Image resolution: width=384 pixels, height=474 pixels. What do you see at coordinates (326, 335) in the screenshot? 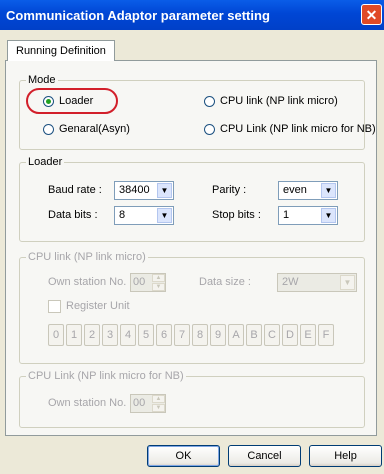
I see `bit-button-f: F` at bounding box center [326, 335].